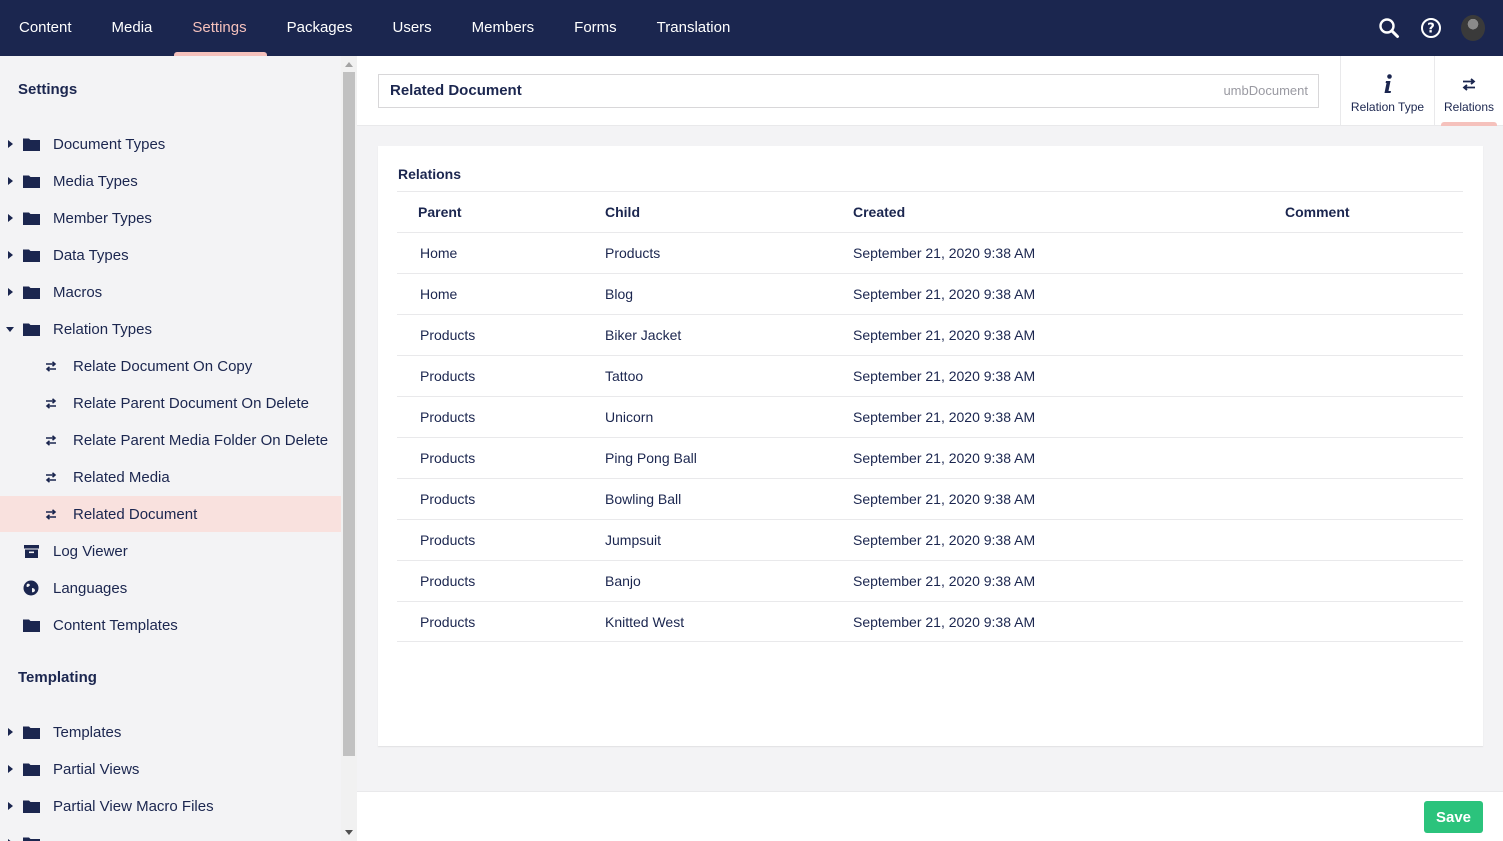  Describe the element at coordinates (170, 144) in the screenshot. I see `tree-item-document-types: Document Types` at that location.